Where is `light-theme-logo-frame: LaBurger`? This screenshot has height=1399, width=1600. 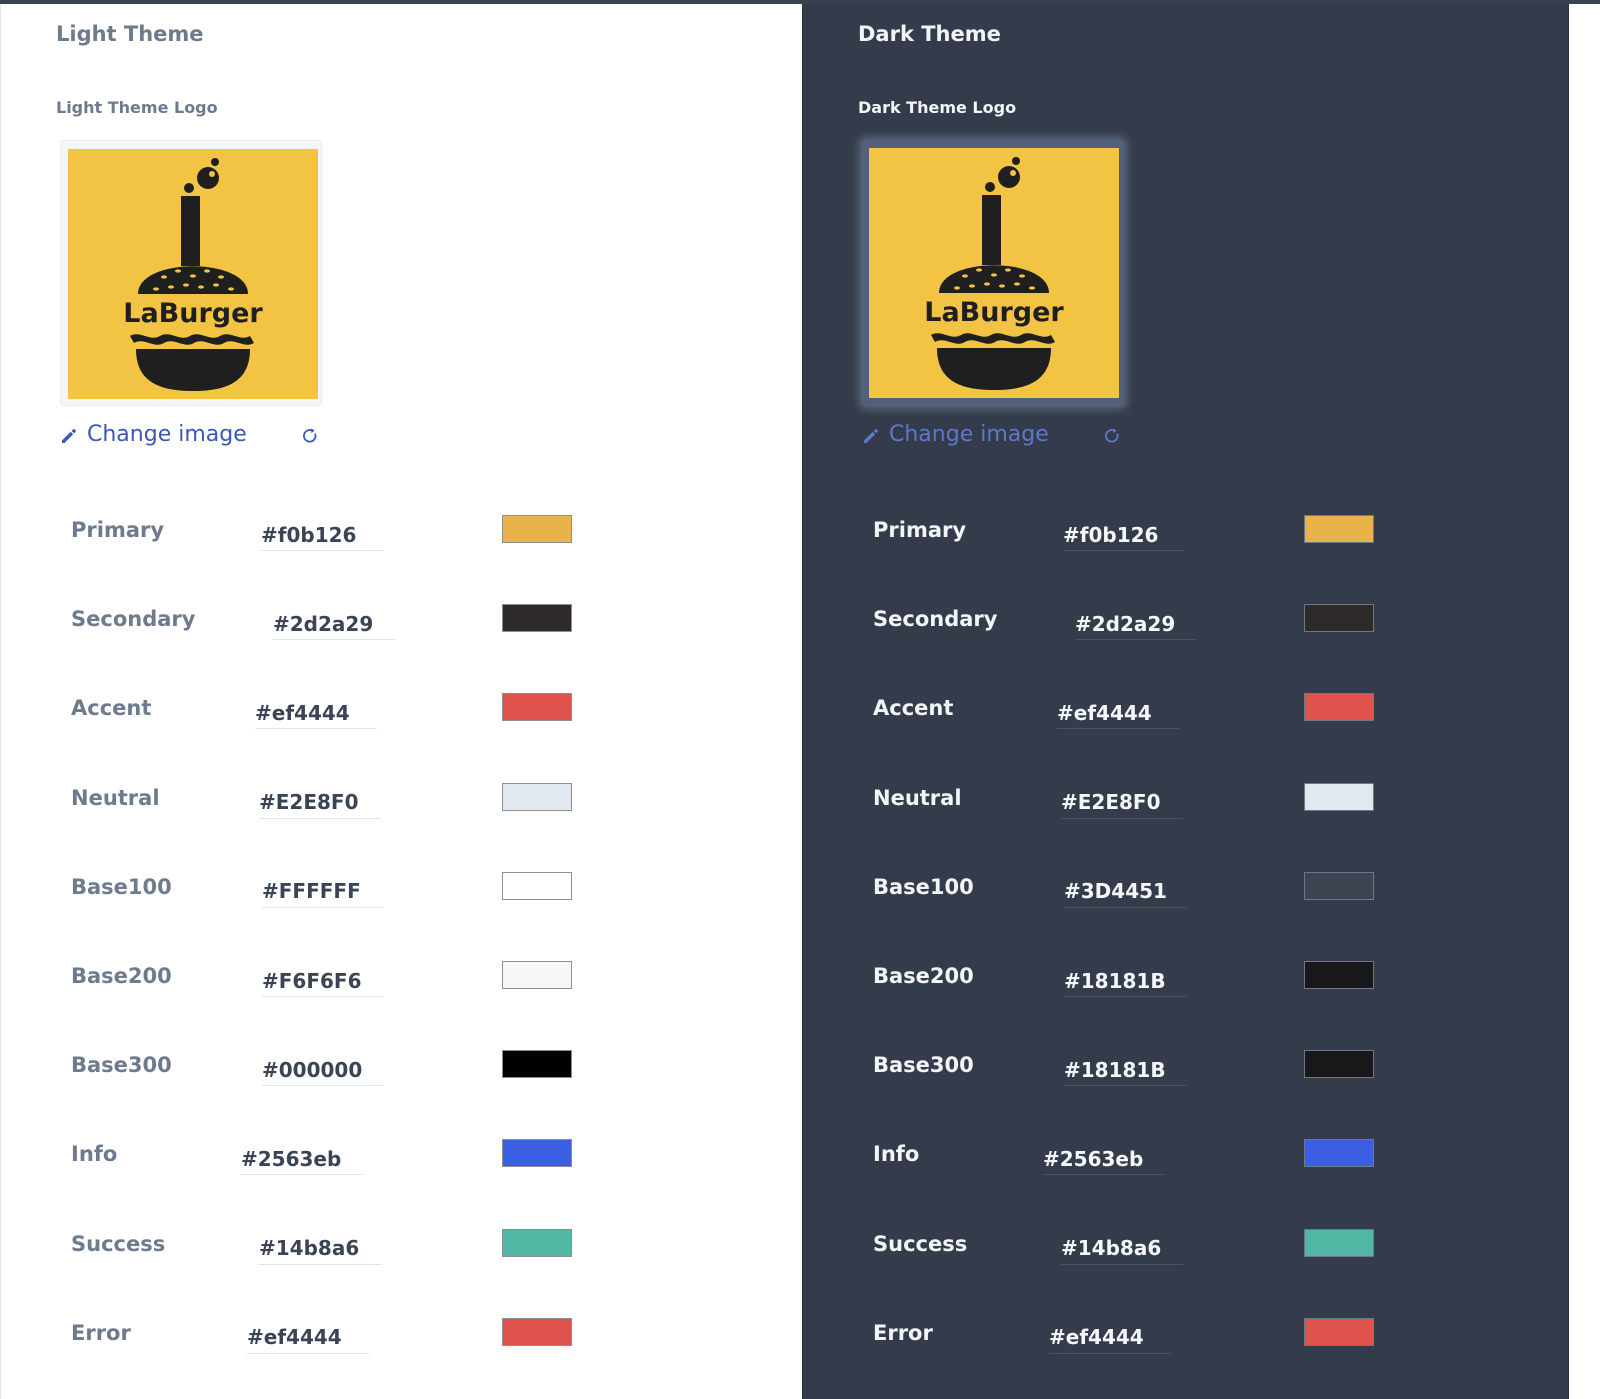
light-theme-logo-frame: LaBurger is located at coordinates (191, 273).